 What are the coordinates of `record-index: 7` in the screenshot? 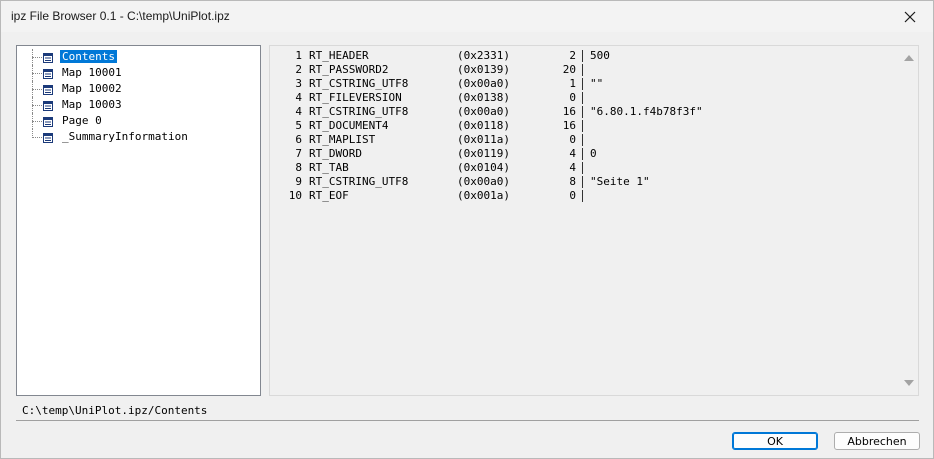 It's located at (298, 153).